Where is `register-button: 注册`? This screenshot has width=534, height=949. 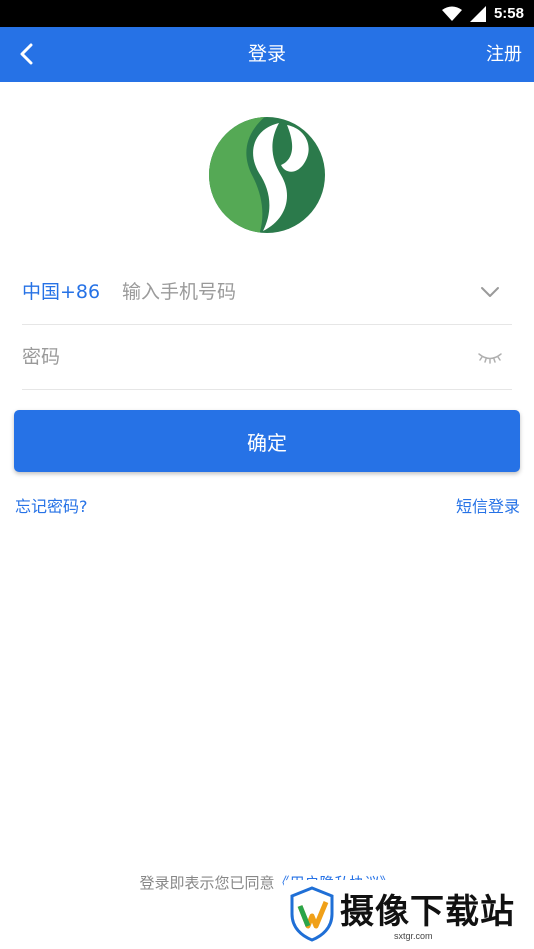 register-button: 注册 is located at coordinates (504, 54).